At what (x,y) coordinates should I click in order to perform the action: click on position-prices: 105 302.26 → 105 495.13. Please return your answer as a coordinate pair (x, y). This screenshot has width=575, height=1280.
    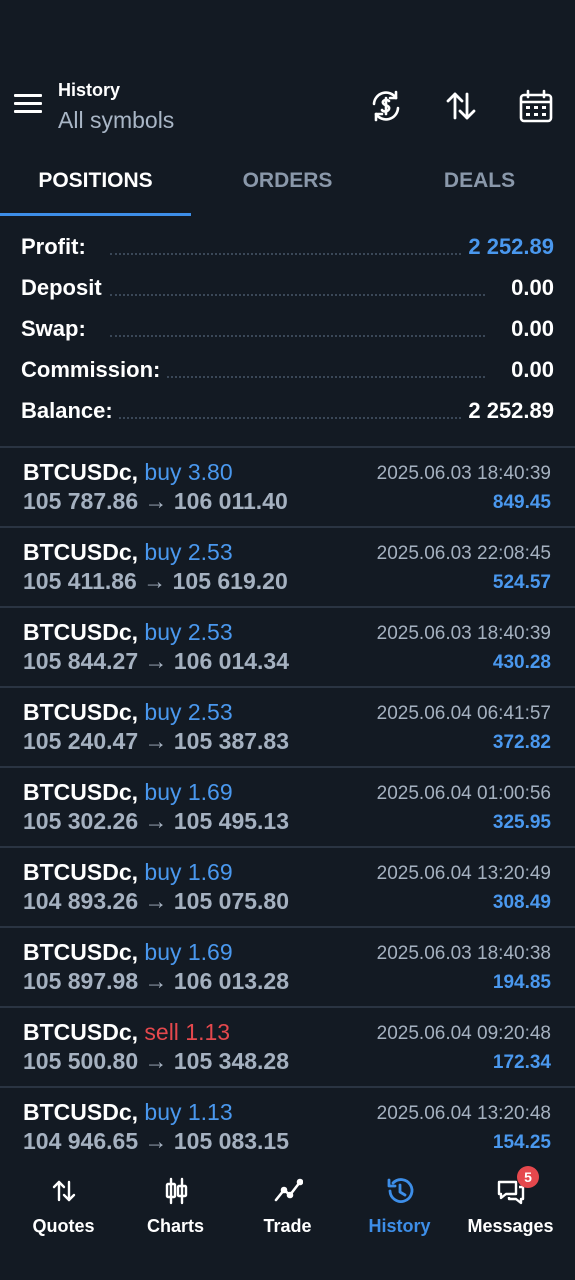
    Looking at the image, I should click on (156, 821).